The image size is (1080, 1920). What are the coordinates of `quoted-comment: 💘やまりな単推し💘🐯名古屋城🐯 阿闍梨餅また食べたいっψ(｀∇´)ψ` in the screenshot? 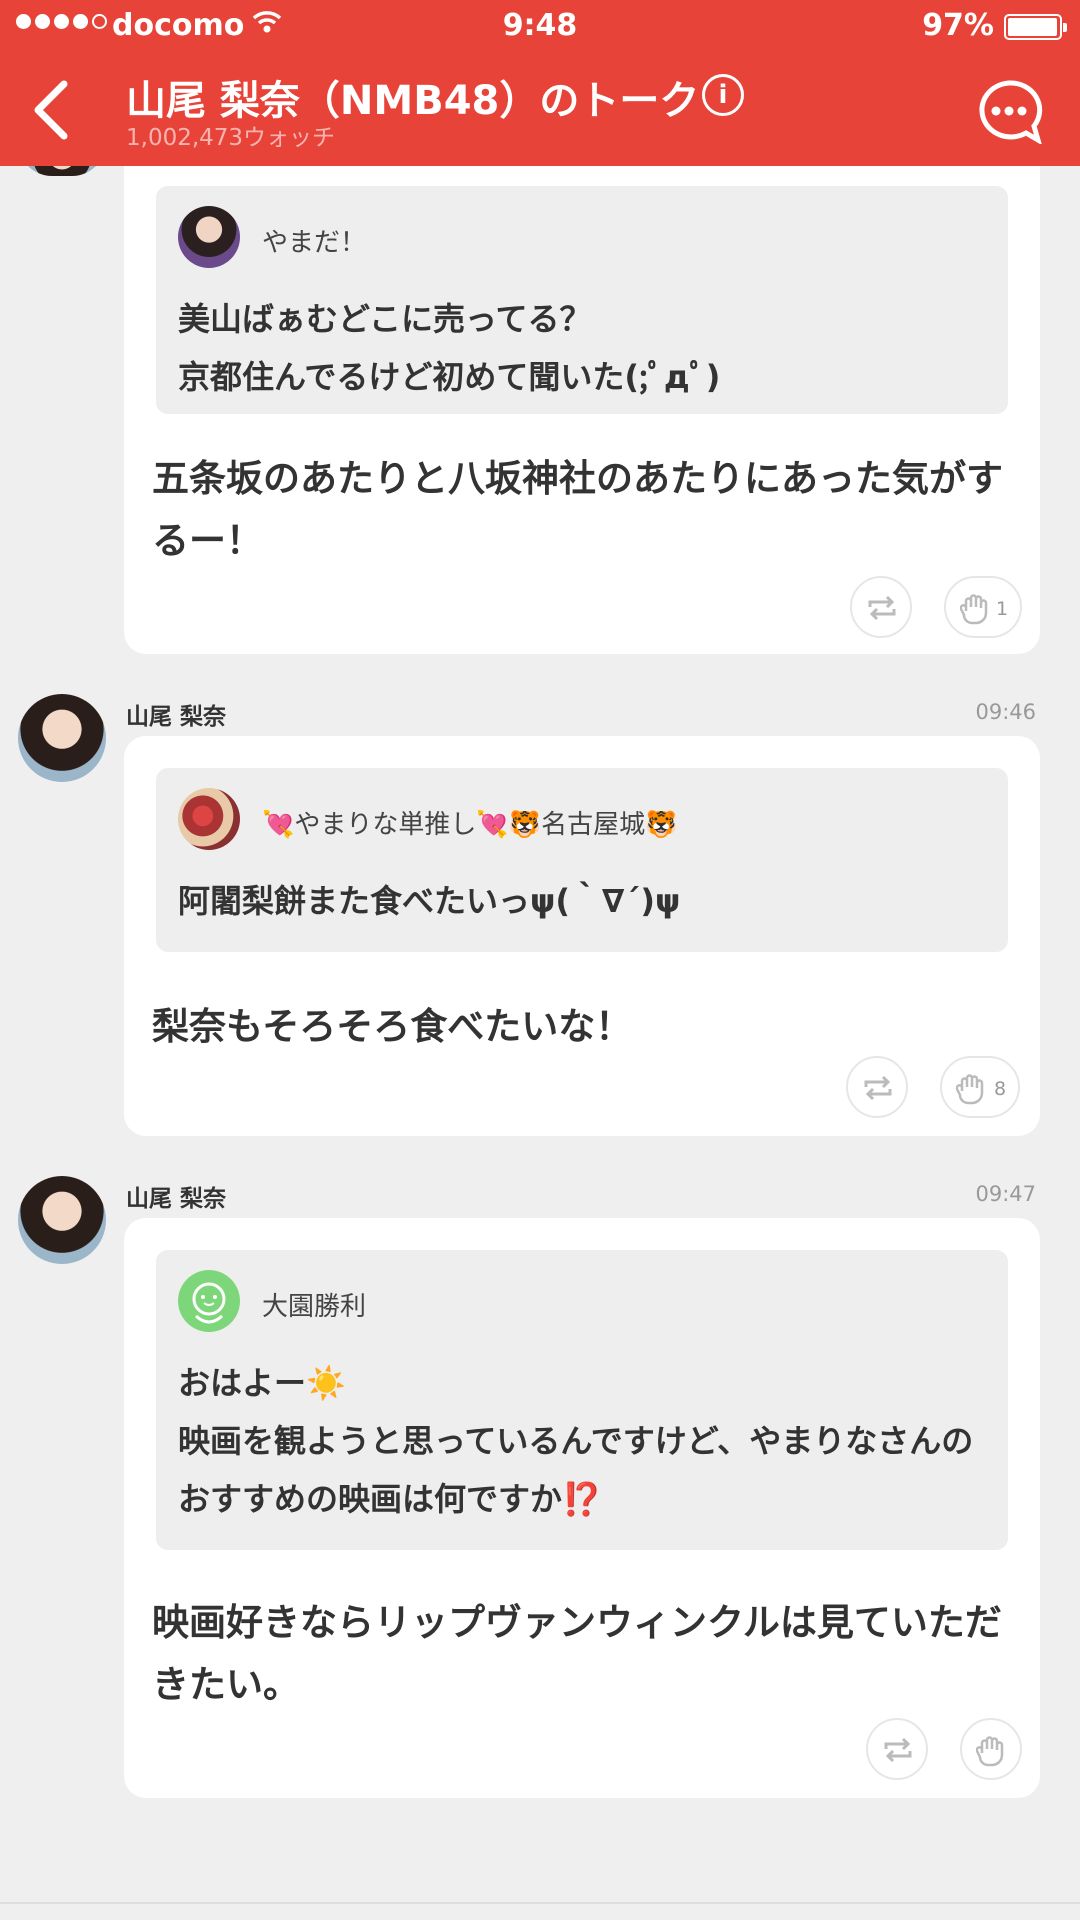 It's located at (582, 860).